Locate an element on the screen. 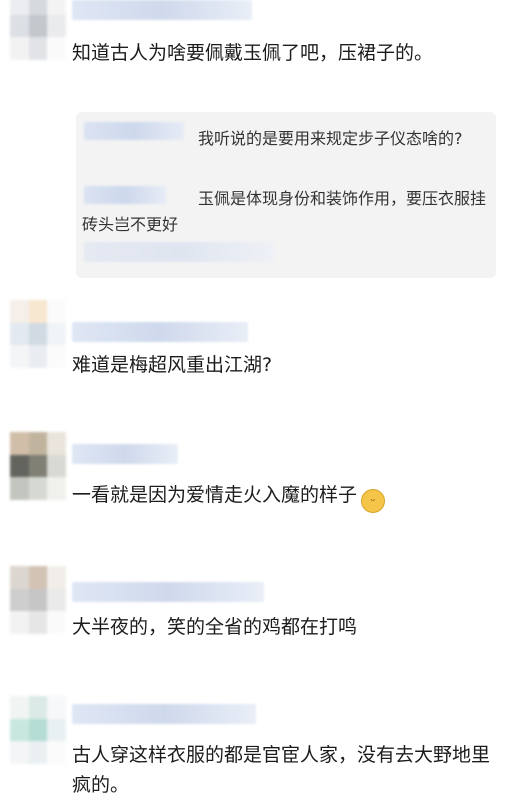 The height and width of the screenshot is (801, 516). grinning-face-emoji-icon: ᵕ is located at coordinates (373, 501).